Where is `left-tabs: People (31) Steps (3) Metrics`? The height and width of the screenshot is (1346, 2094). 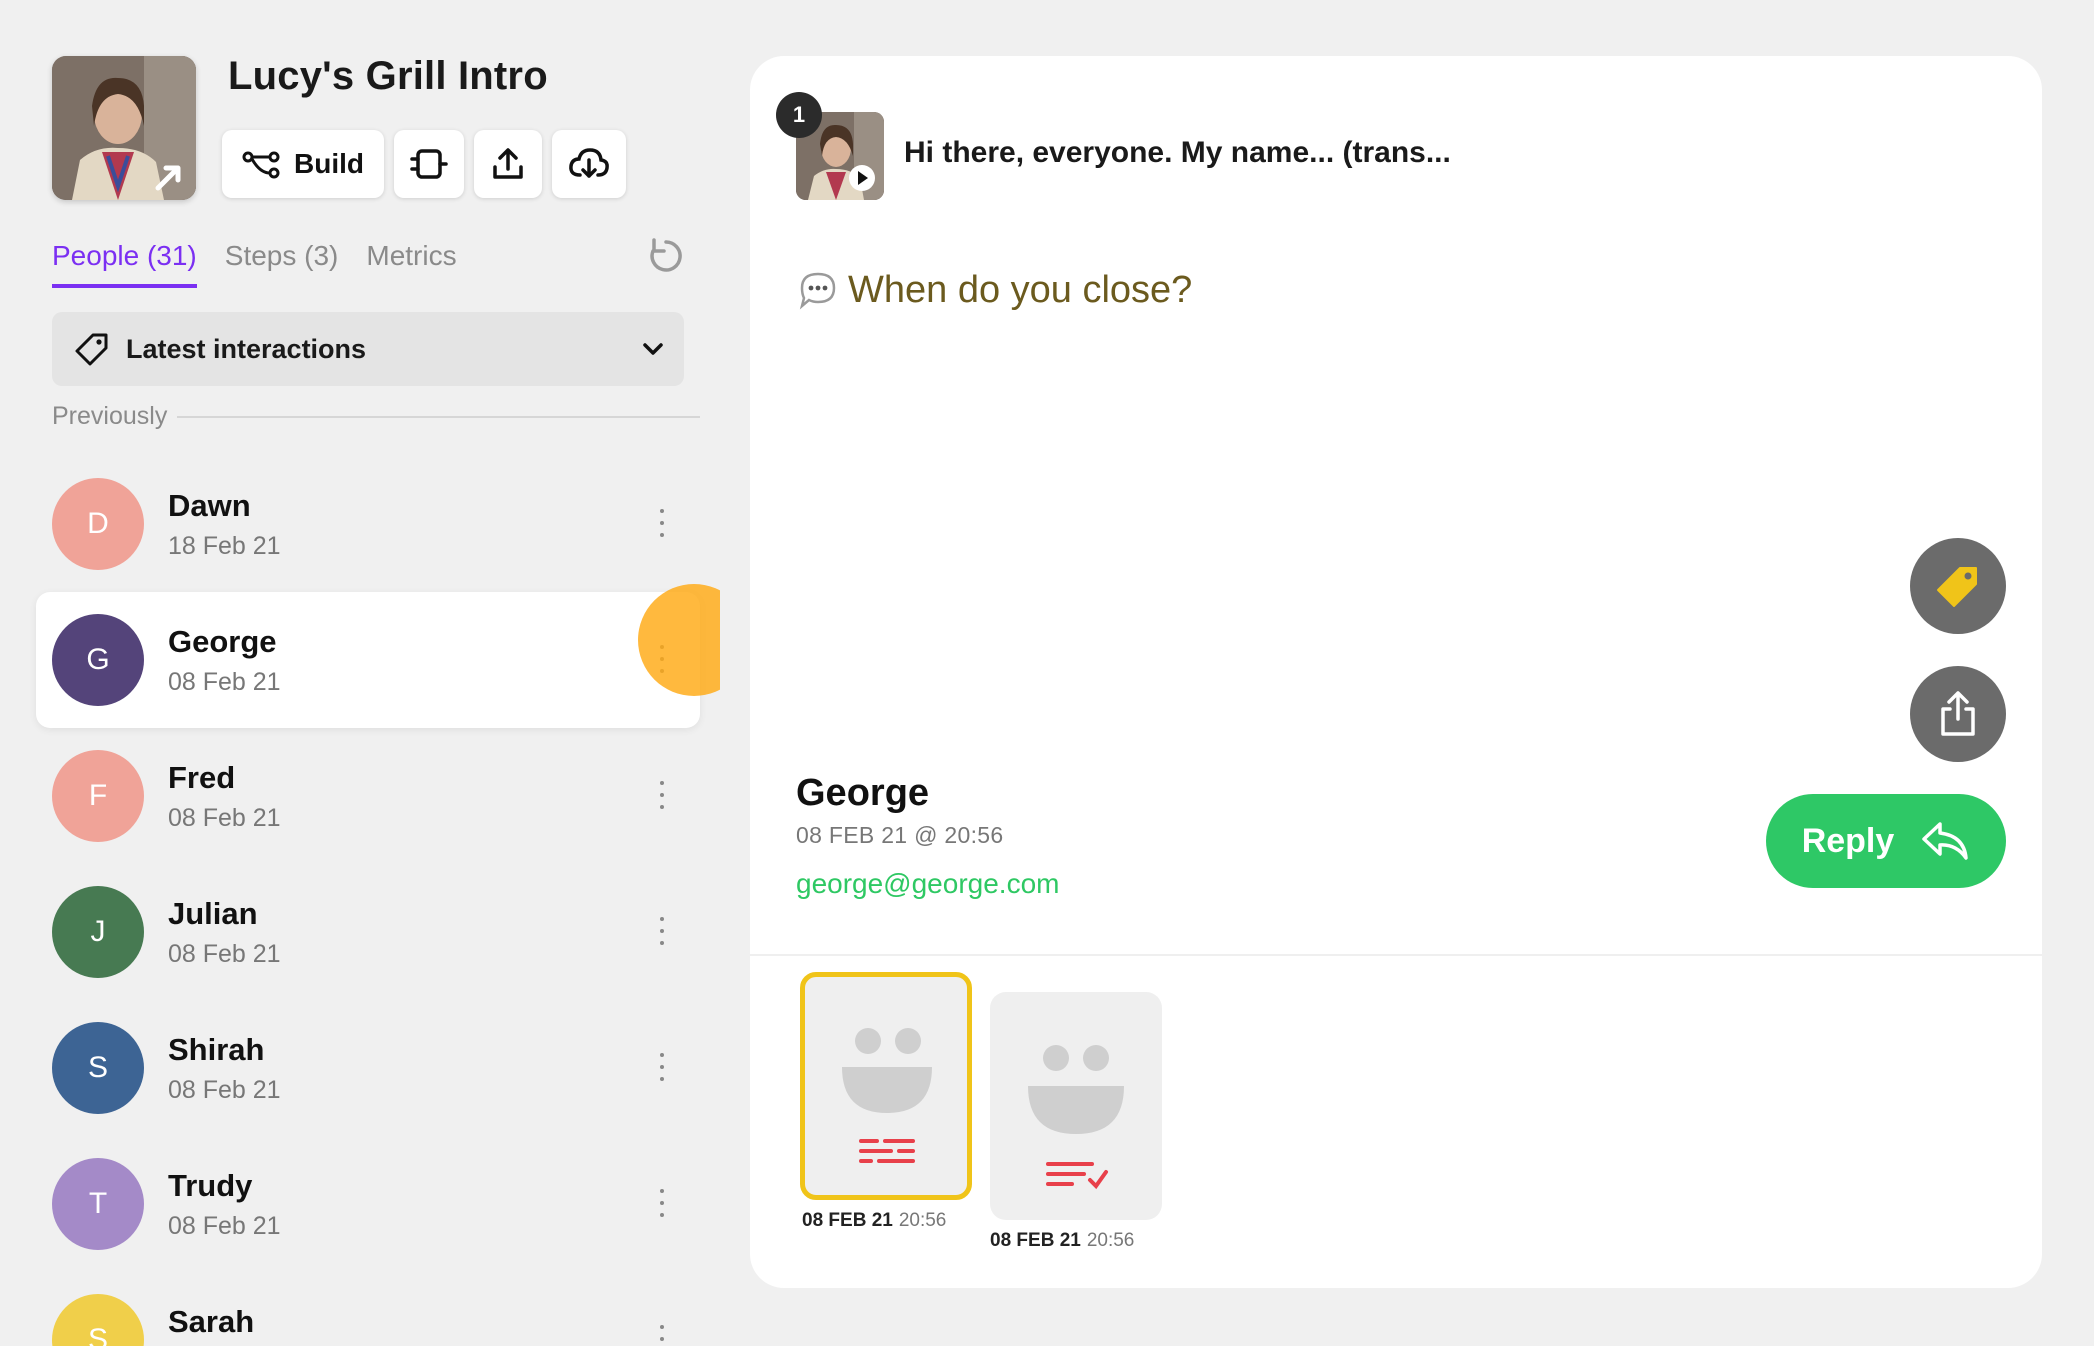
left-tabs: People (31) Steps (3) Metrics is located at coordinates (254, 264).